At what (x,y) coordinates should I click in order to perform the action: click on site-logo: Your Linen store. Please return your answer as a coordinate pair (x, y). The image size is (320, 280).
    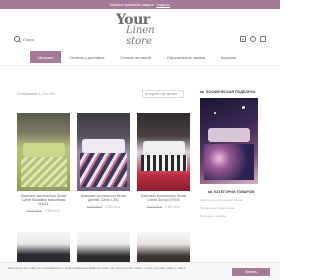
    Looking at the image, I should click on (142, 29).